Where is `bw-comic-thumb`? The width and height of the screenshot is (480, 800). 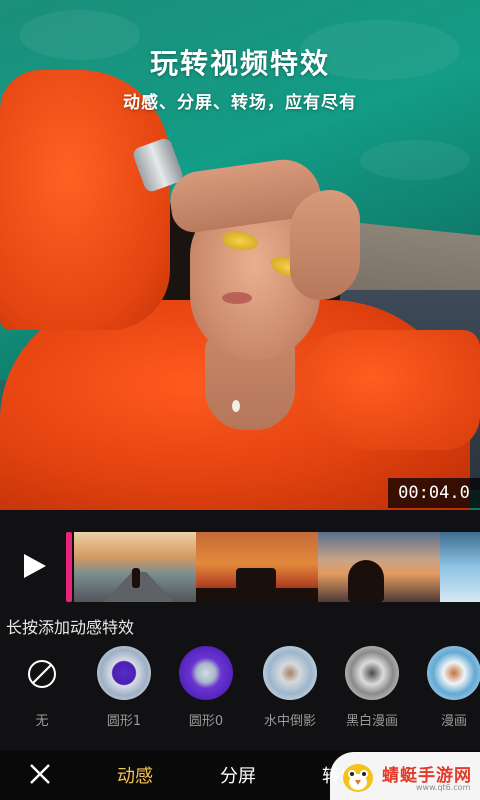
bw-comic-thumb is located at coordinates (372, 673).